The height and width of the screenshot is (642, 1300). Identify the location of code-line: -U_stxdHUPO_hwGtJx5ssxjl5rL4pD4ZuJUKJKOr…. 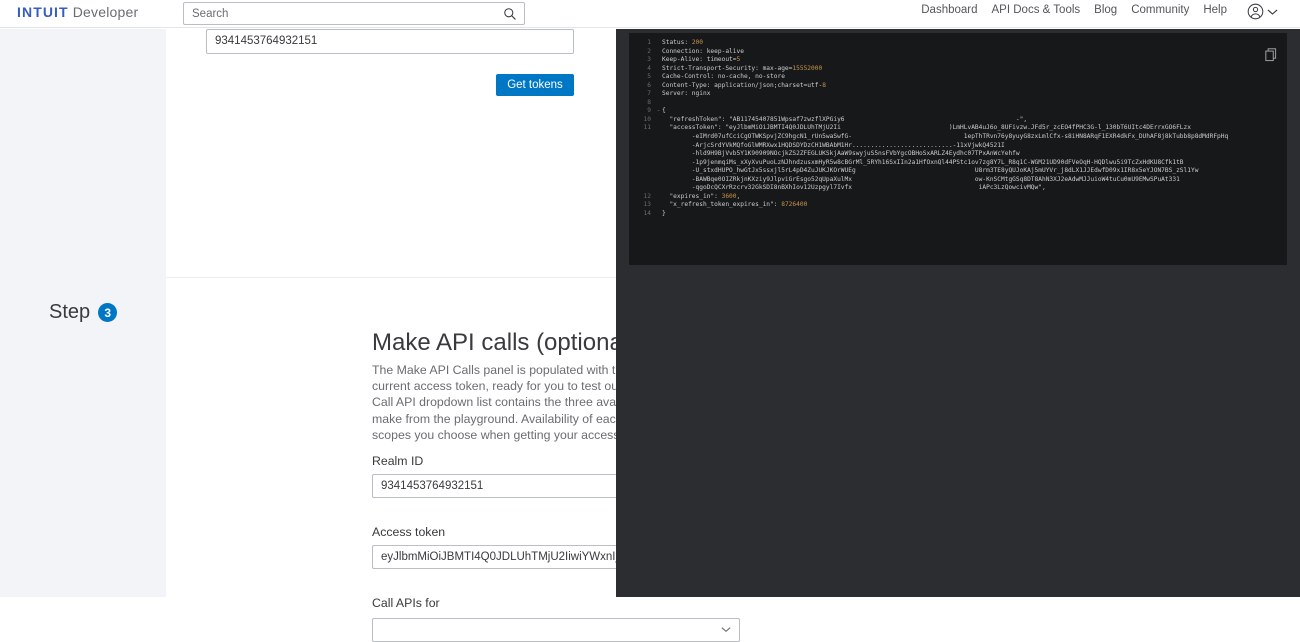
(928, 171).